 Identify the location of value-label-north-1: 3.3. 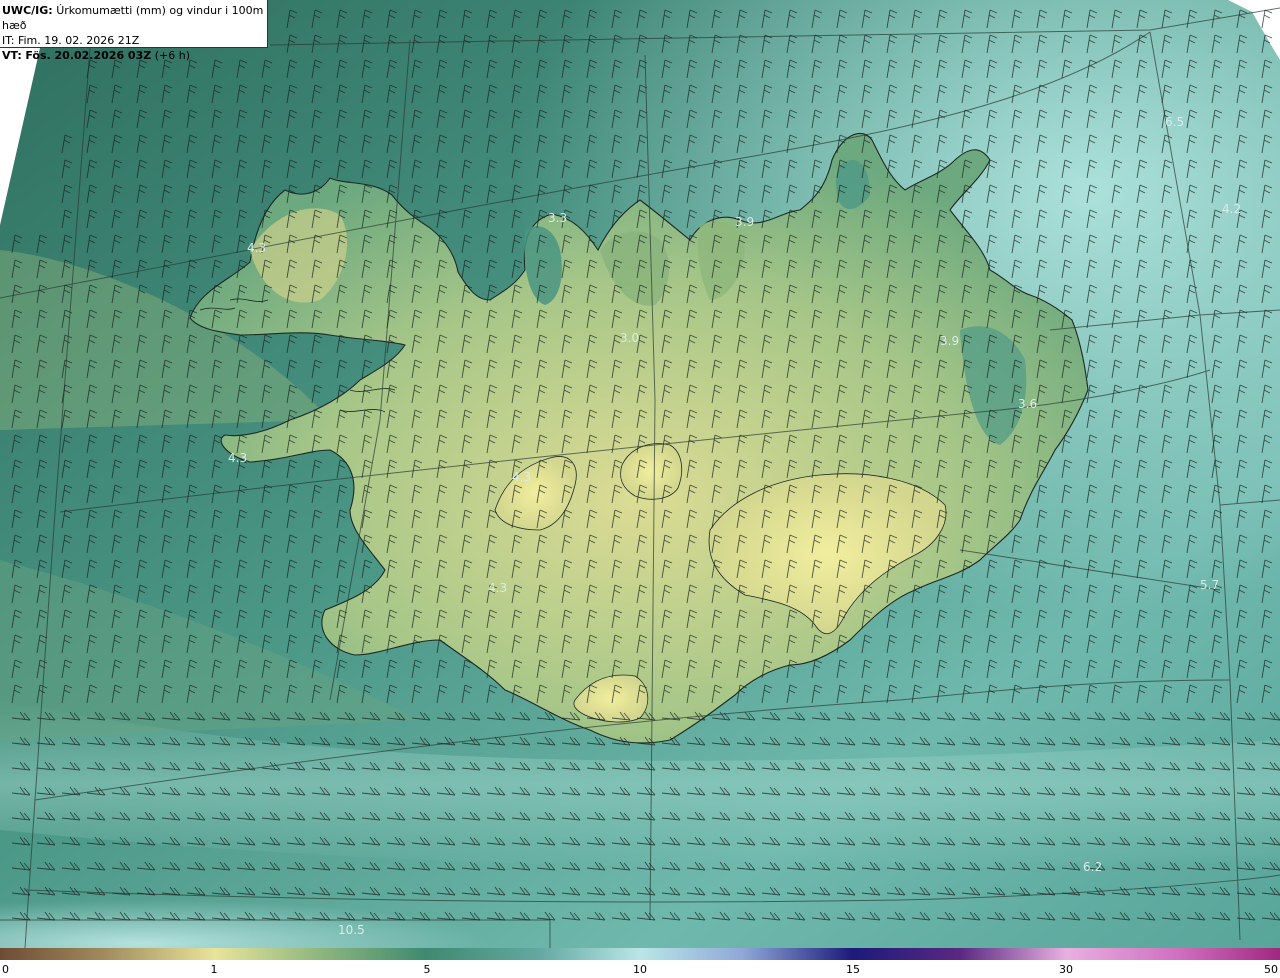
(557, 218).